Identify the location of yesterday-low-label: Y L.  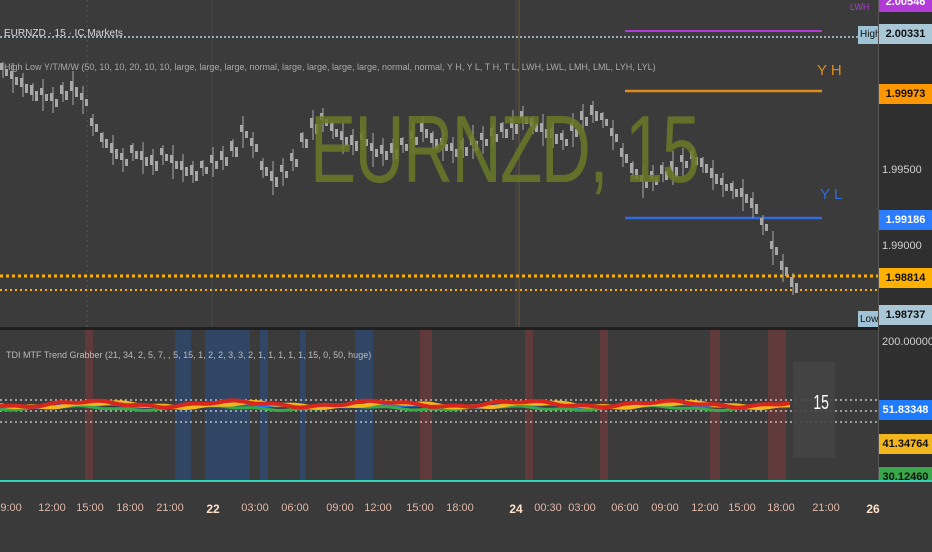
(831, 194).